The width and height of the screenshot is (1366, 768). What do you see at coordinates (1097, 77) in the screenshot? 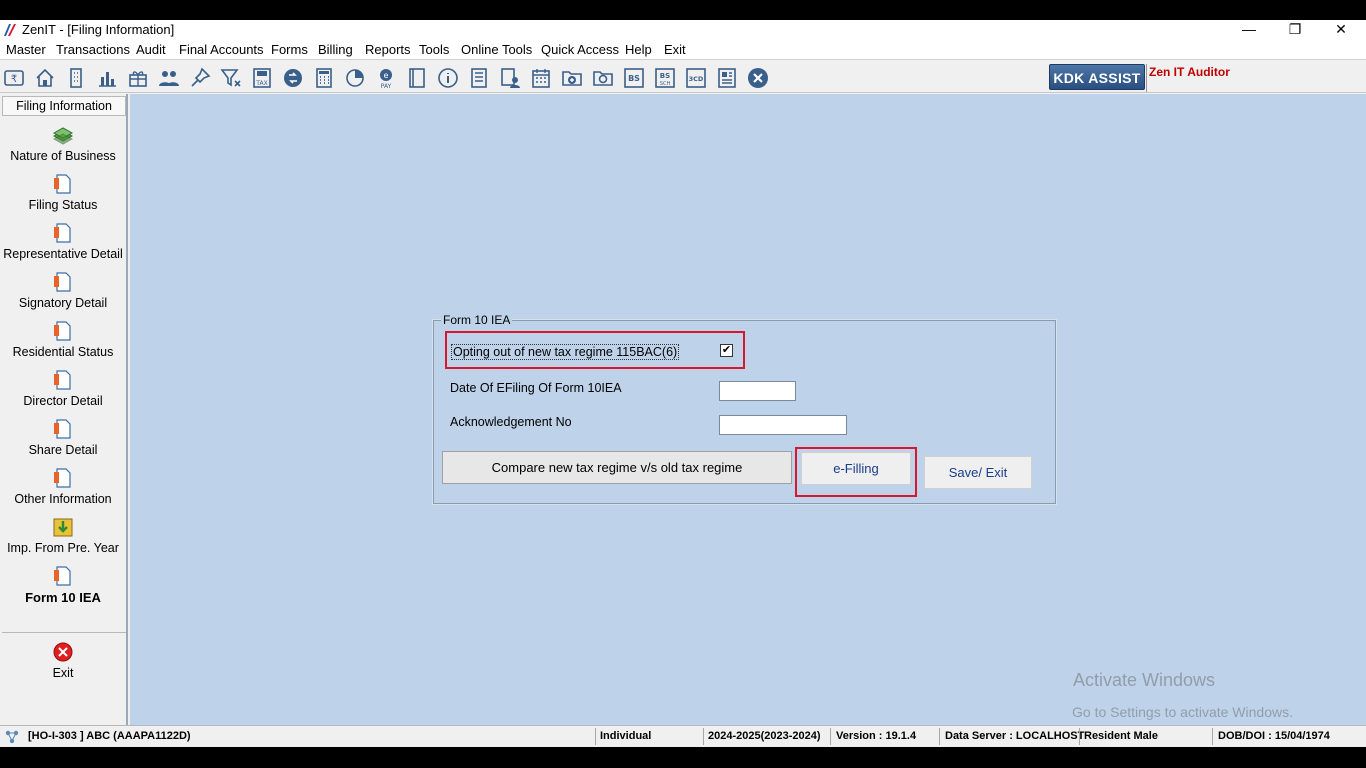
I see `kdk-assist-button: KDK ASSIST` at bounding box center [1097, 77].